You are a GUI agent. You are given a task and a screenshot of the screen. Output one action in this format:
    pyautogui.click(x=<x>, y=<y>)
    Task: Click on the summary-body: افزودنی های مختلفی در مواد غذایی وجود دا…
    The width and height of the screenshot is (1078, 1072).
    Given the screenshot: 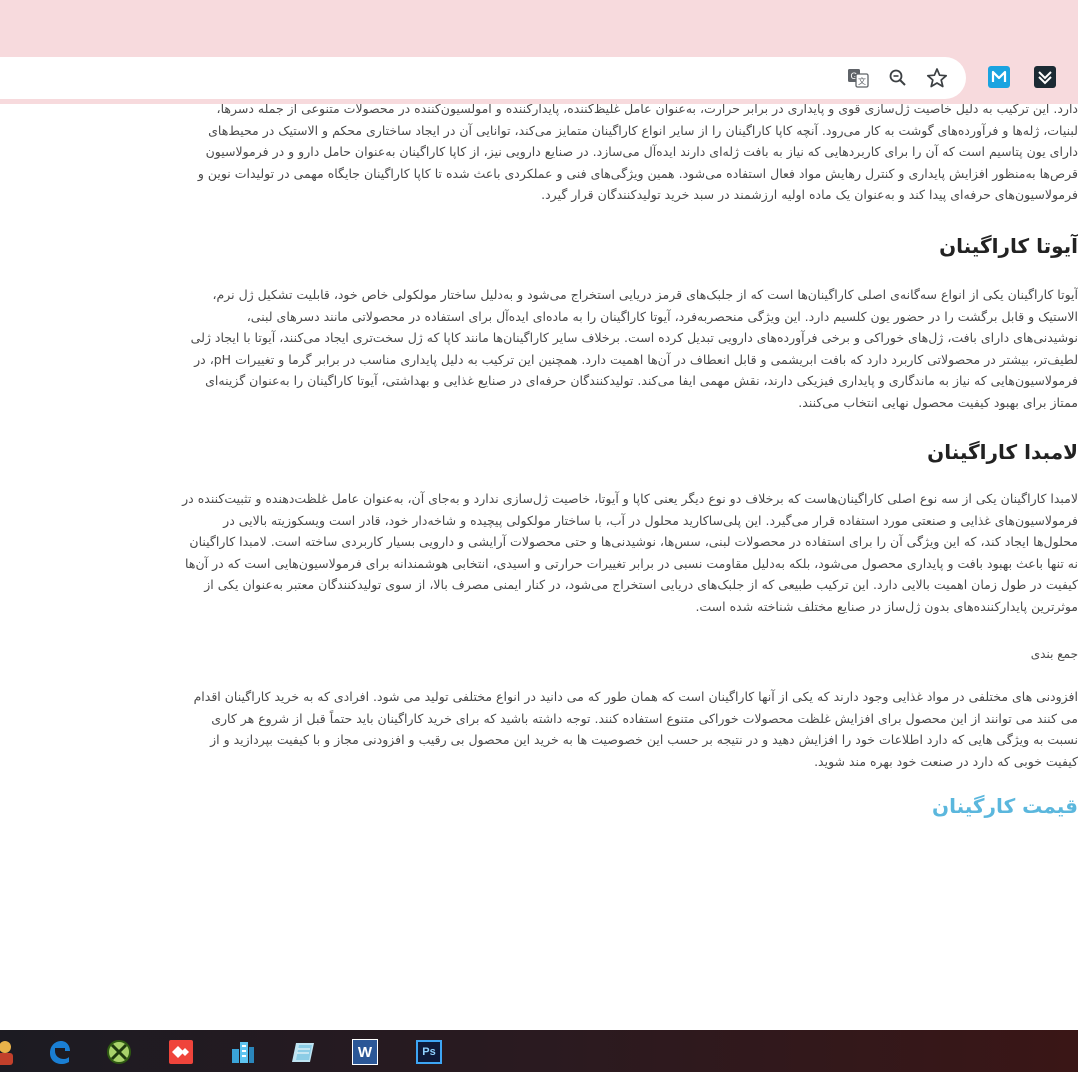 What is the action you would take?
    pyautogui.click(x=628, y=729)
    